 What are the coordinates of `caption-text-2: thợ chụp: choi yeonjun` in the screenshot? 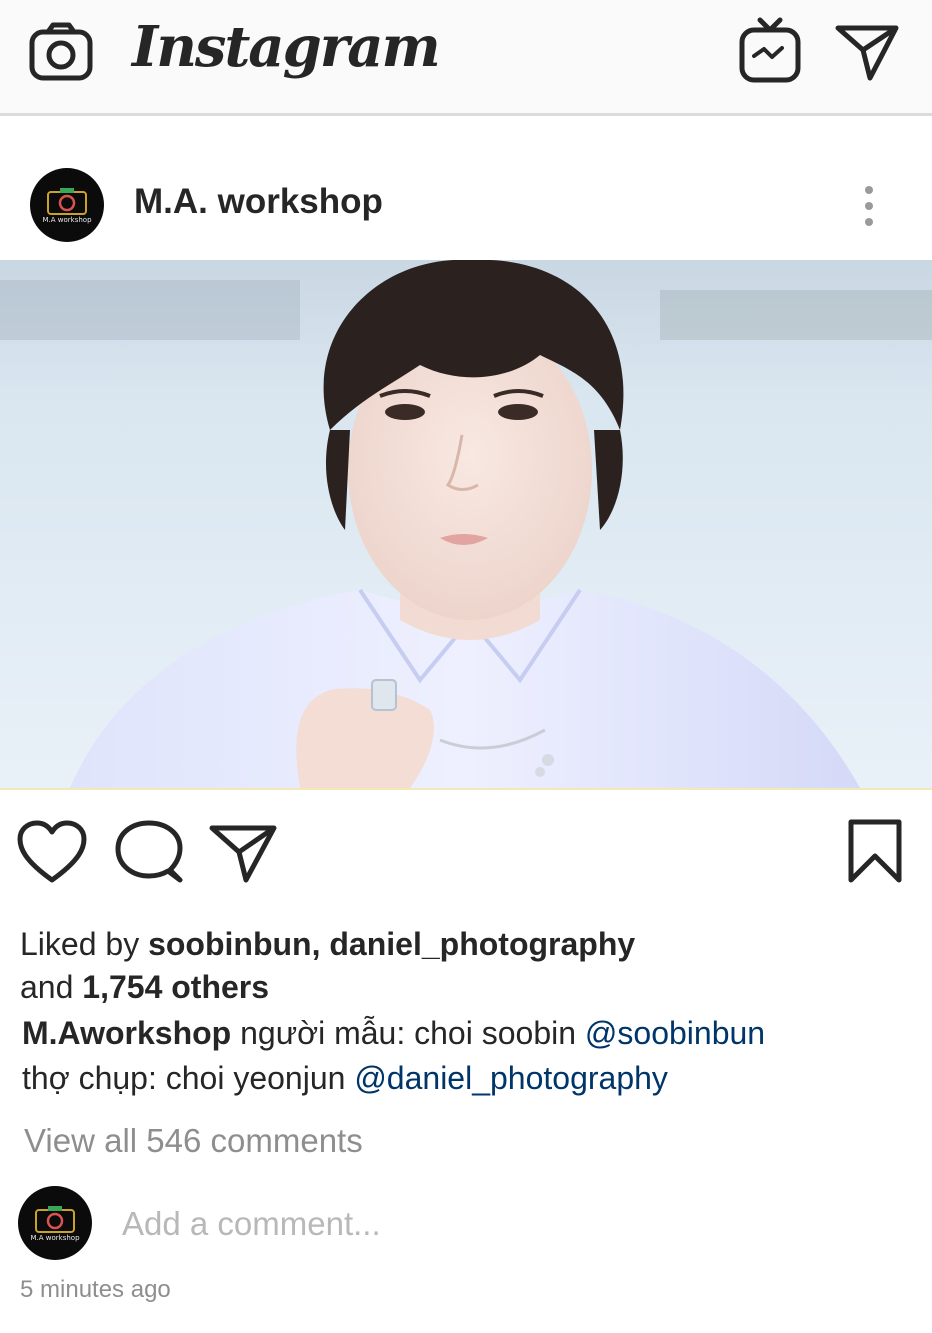 It's located at (188, 1078).